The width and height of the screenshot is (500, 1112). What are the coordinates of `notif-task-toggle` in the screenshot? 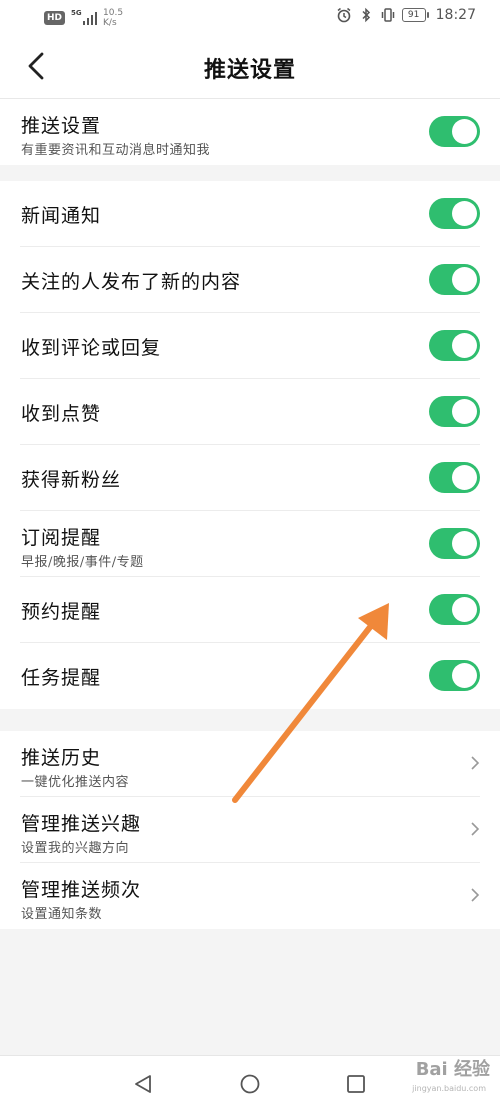 It's located at (454, 675).